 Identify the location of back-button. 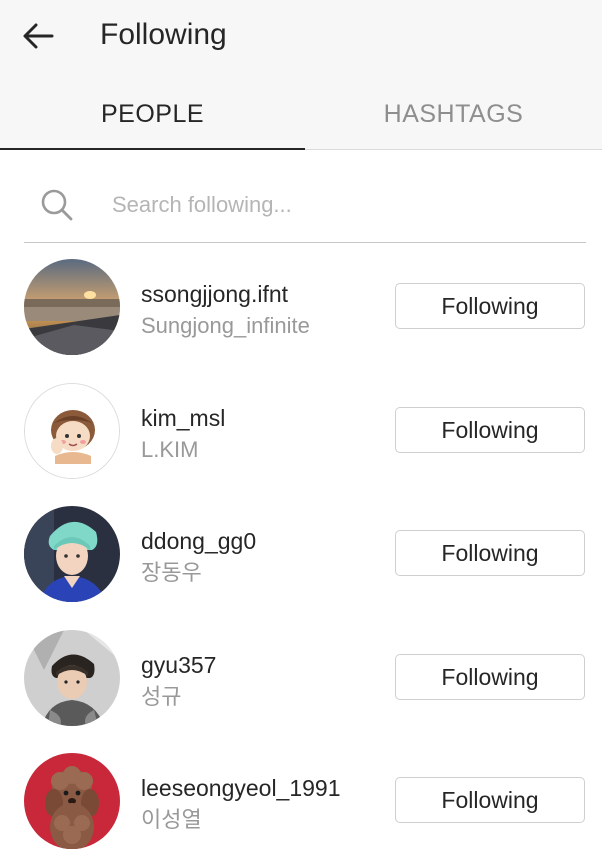
(38, 36).